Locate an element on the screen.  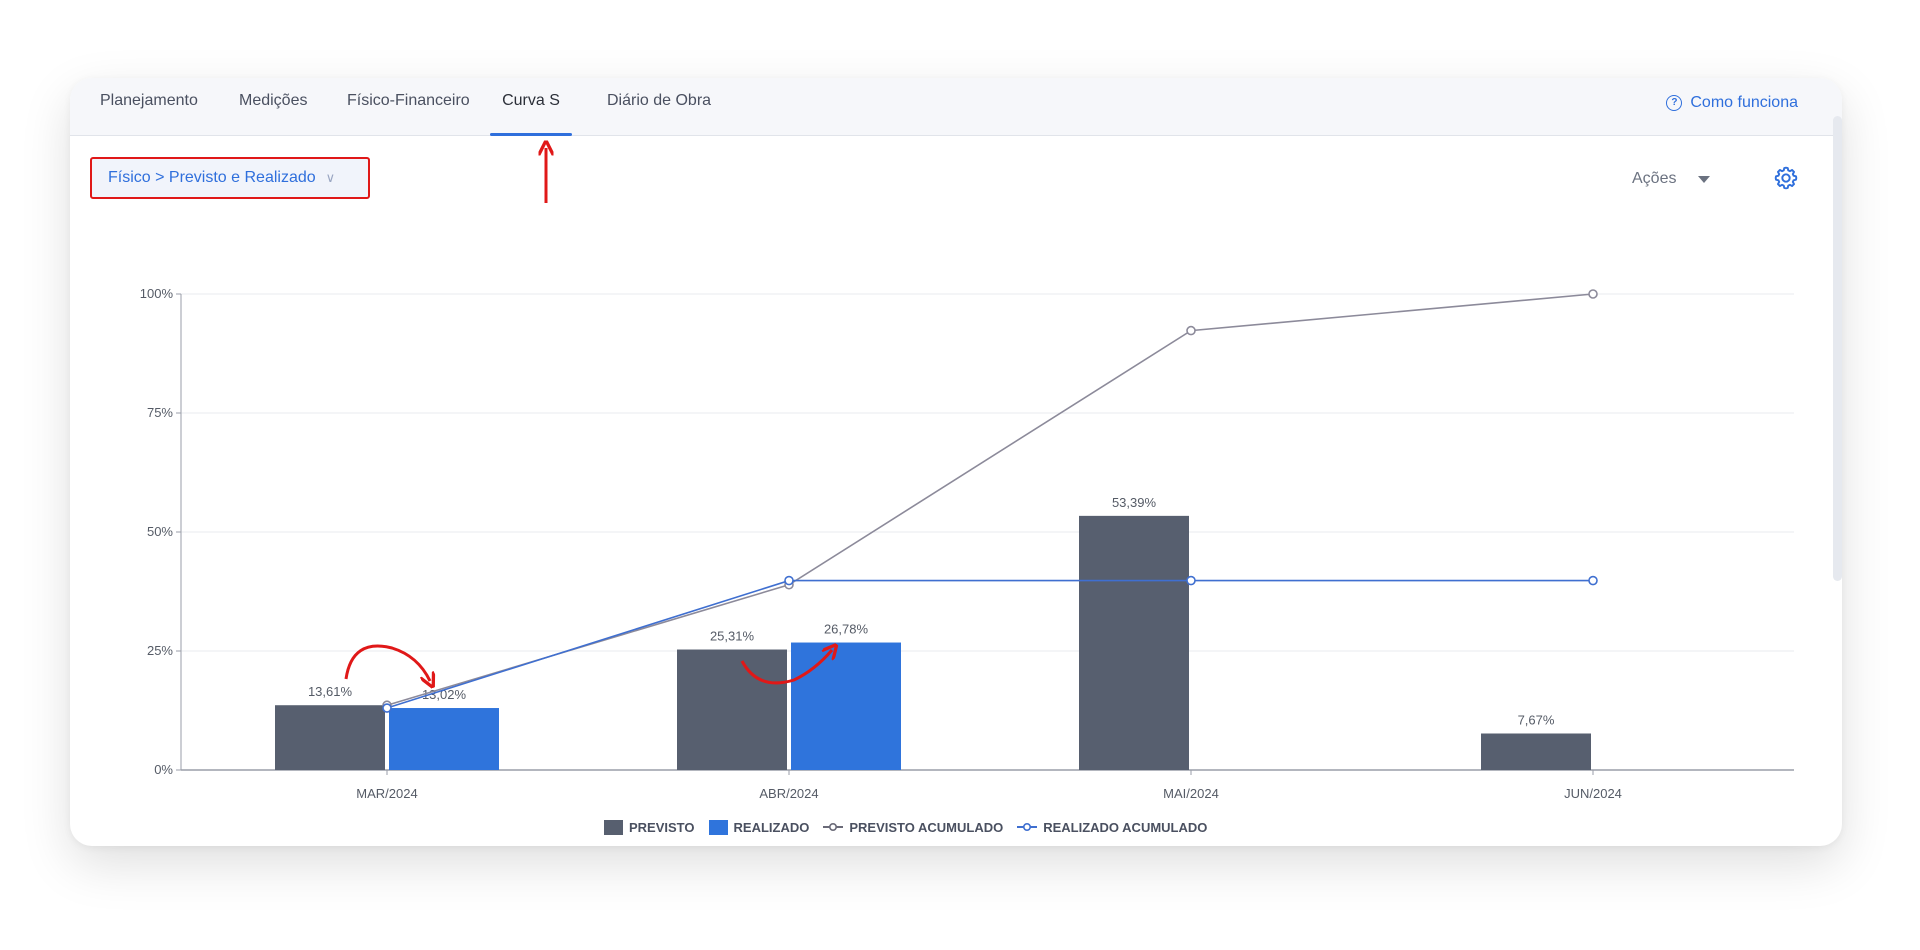
data-label: 53,39% is located at coordinates (1134, 502).